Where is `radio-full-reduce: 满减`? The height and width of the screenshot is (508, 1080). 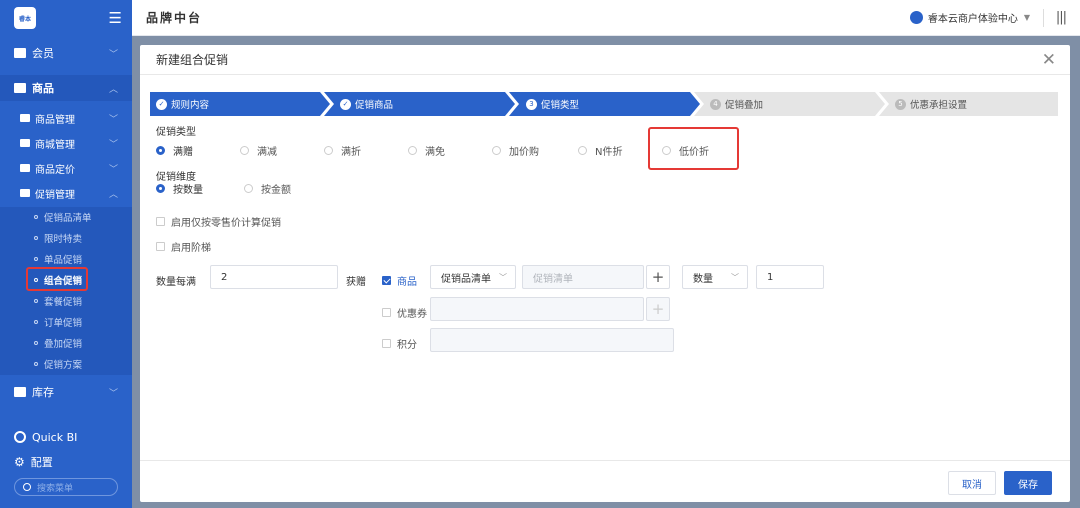 radio-full-reduce: 满减 is located at coordinates (258, 150).